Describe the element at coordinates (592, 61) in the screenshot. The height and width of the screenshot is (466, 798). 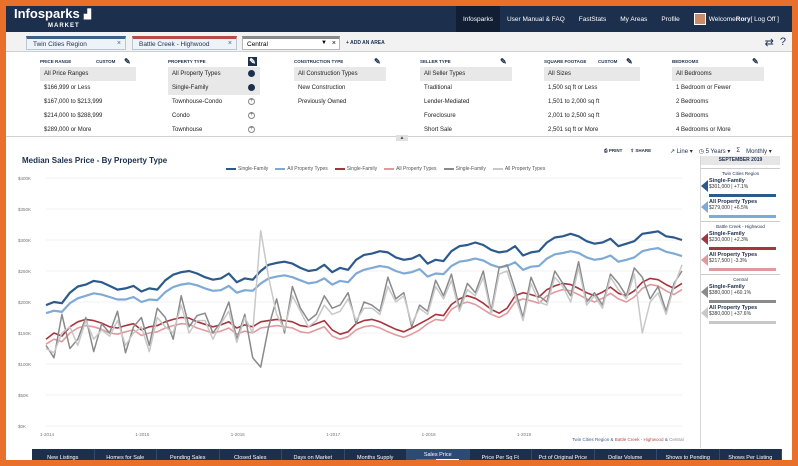
I see `filter-title: SQUARE FOOTAGE CUSTOM ✎` at that location.